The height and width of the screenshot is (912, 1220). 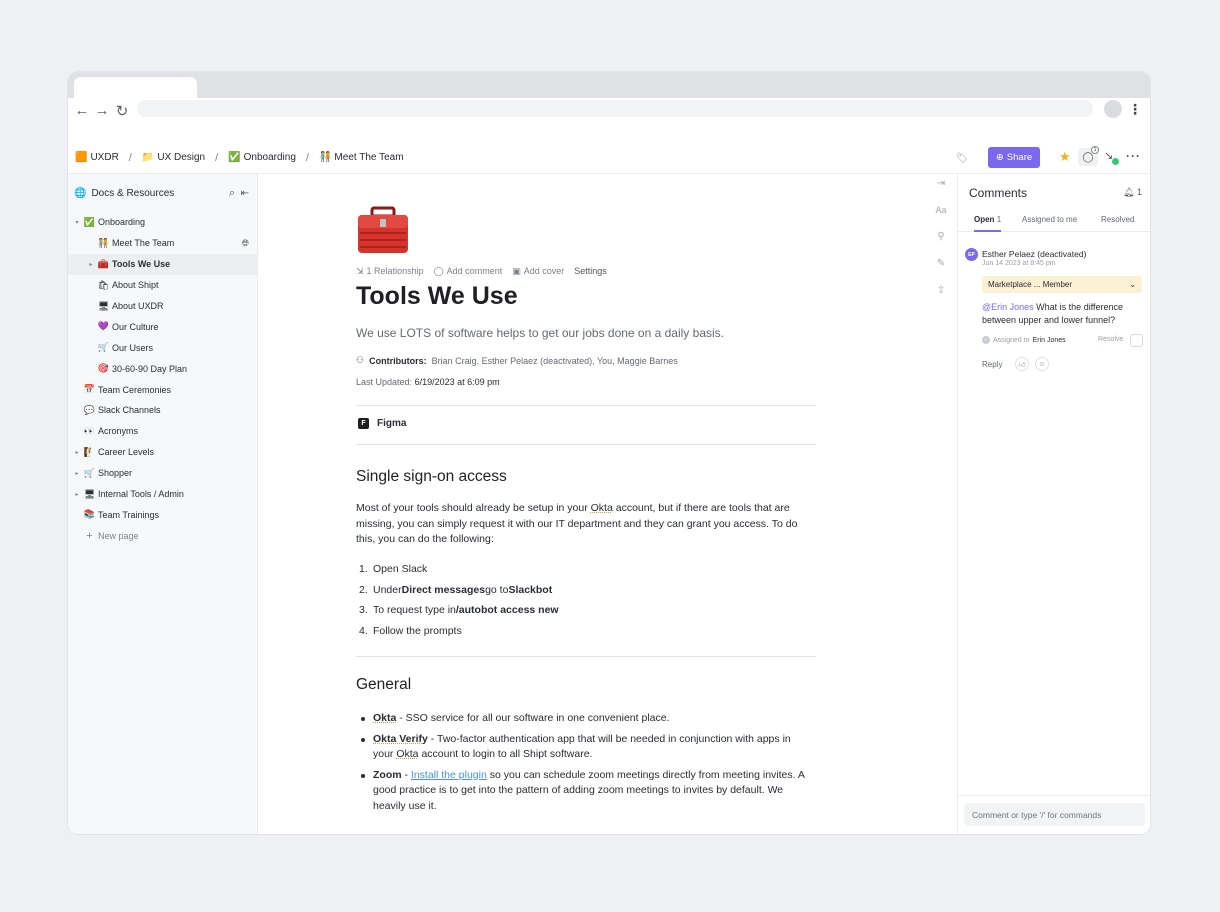 I want to click on browser-tab, so click(x=135, y=87).